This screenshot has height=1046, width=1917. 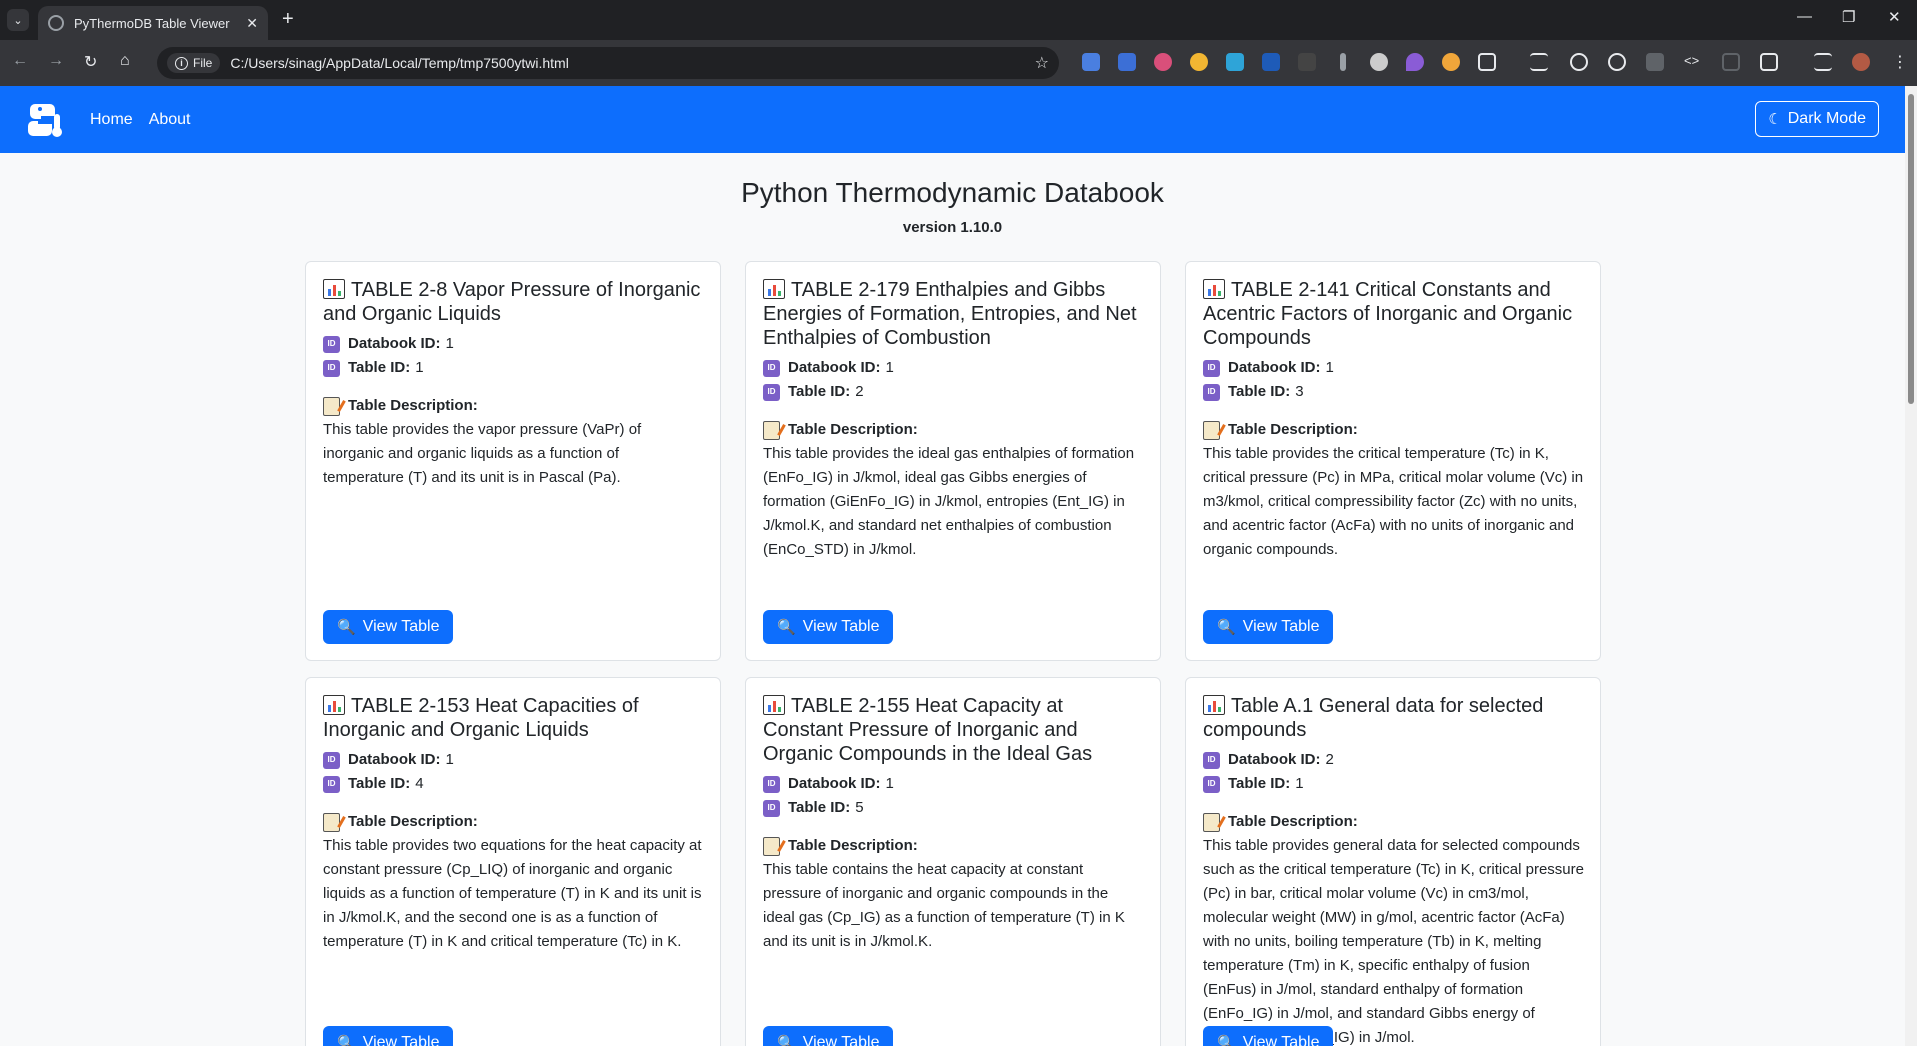 I want to click on cloud-extension-icon, so click(x=1235, y=62).